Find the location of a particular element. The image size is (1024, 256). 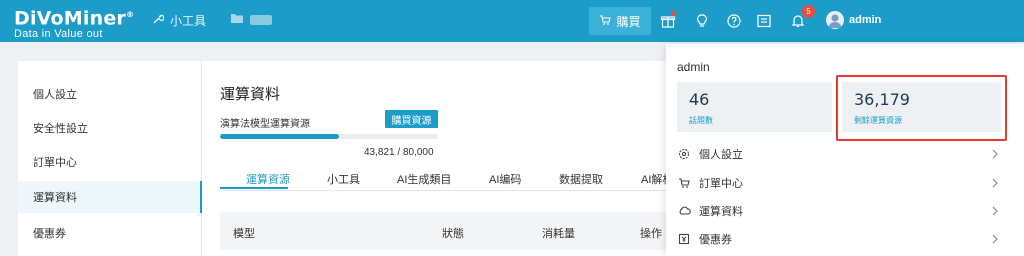

tab-tools: 小工具 is located at coordinates (343, 179).